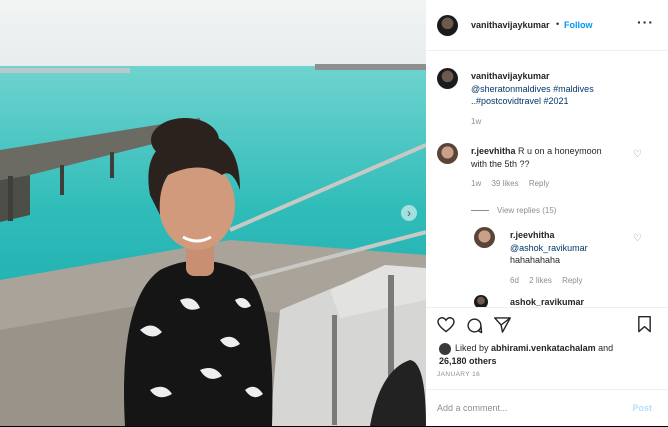  What do you see at coordinates (502, 325) in the screenshot?
I see `share-icon` at bounding box center [502, 325].